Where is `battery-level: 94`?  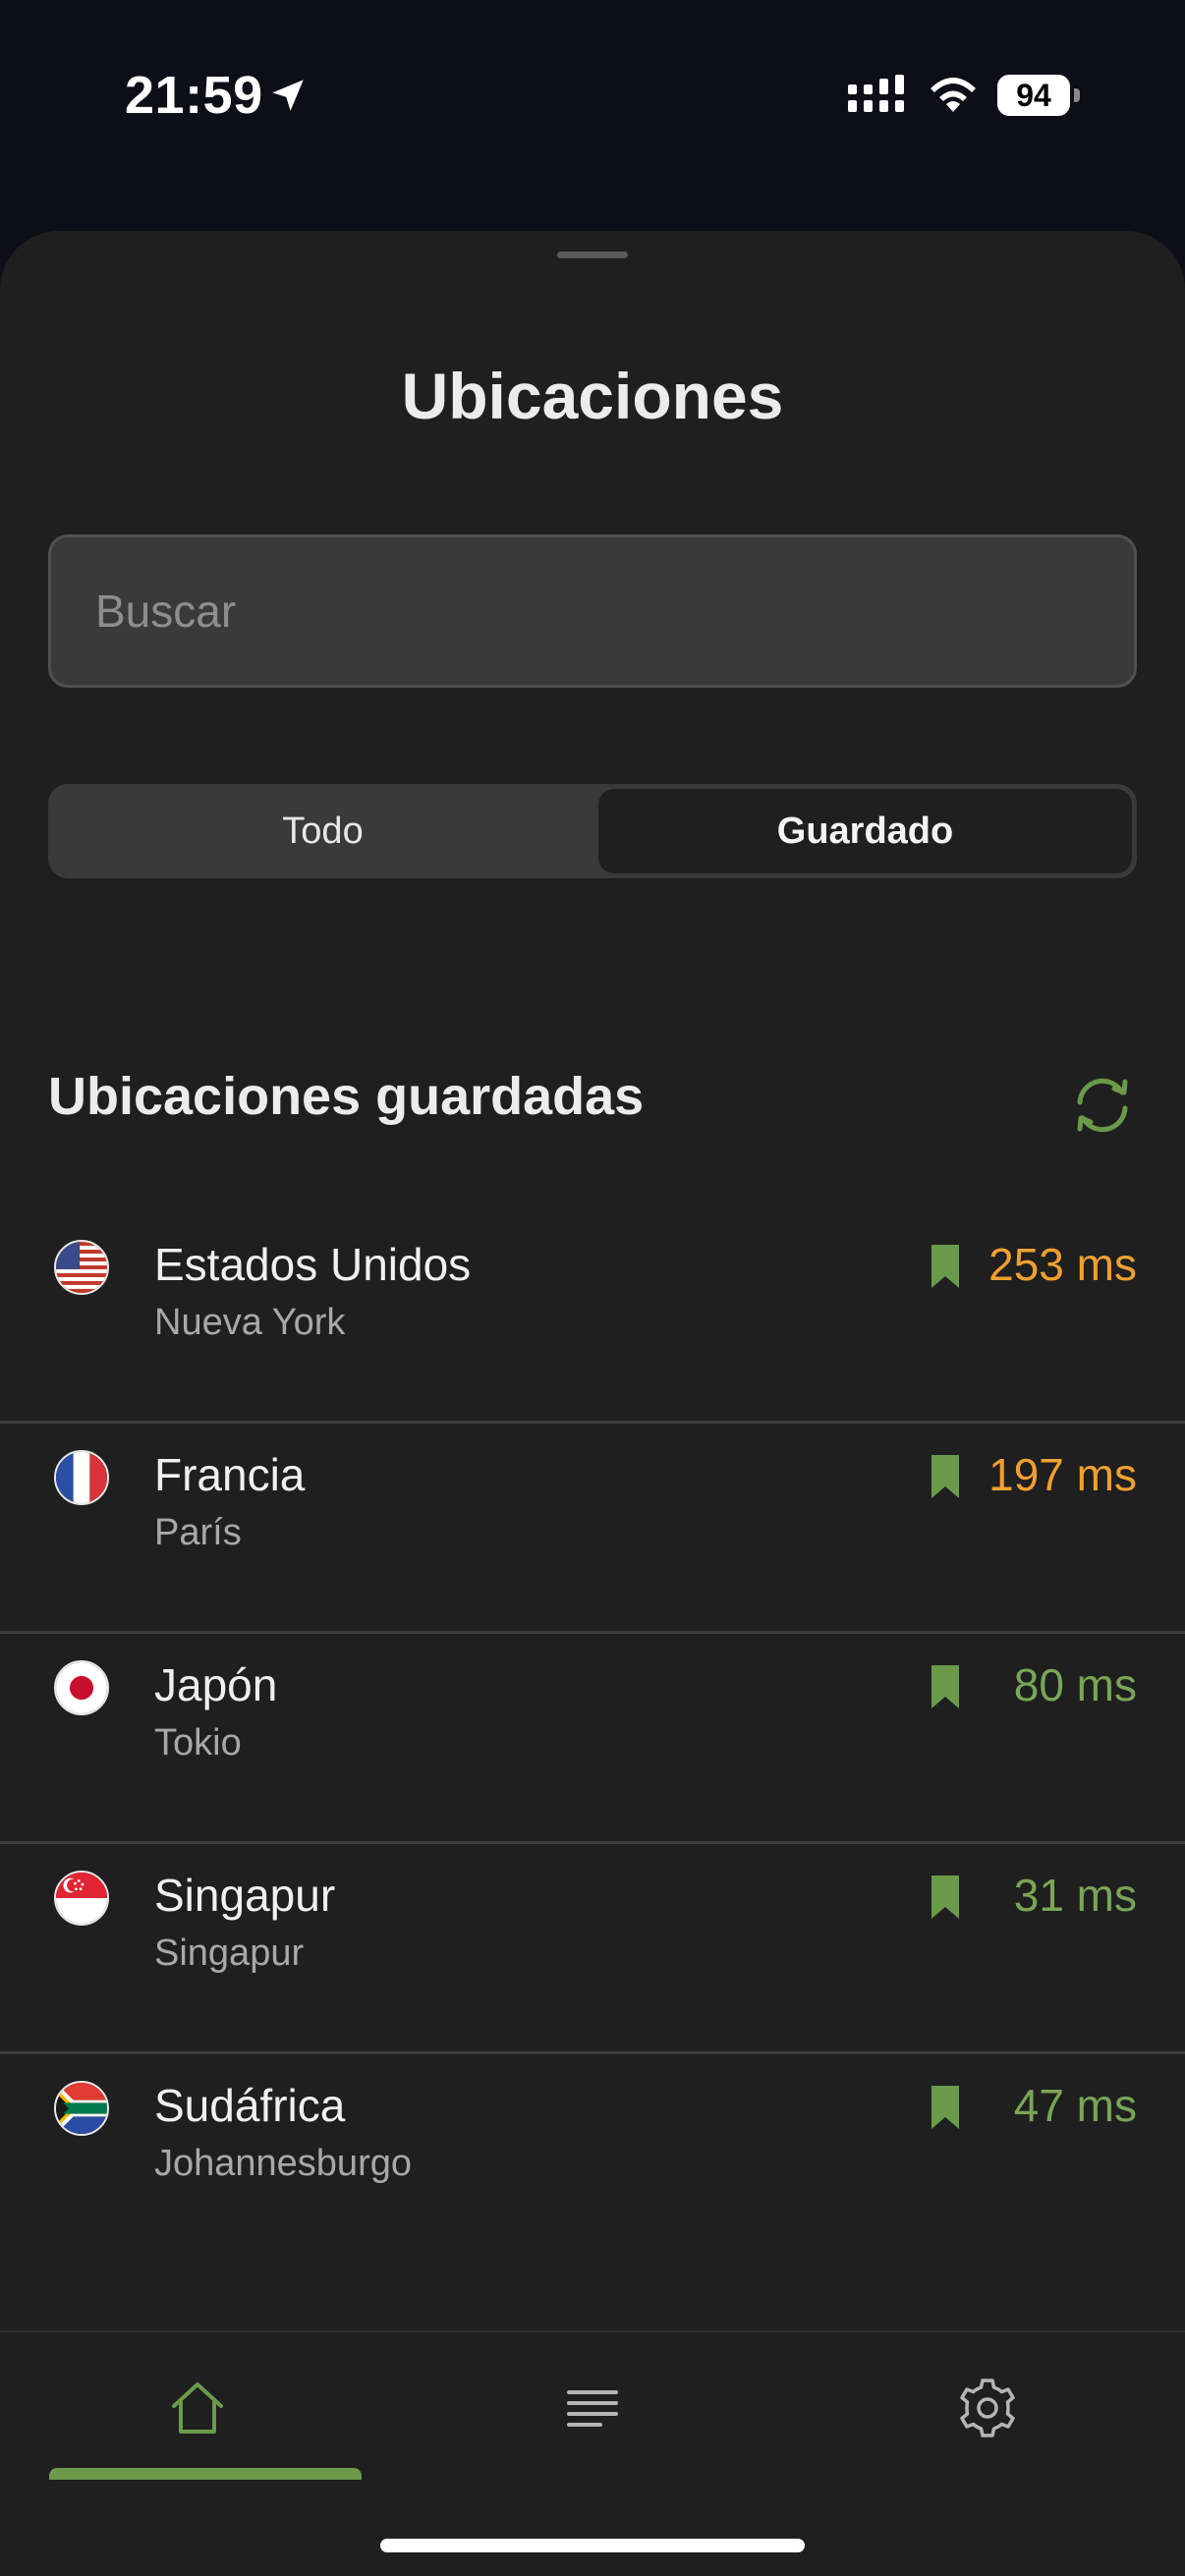
battery-level: 94 is located at coordinates (1034, 95).